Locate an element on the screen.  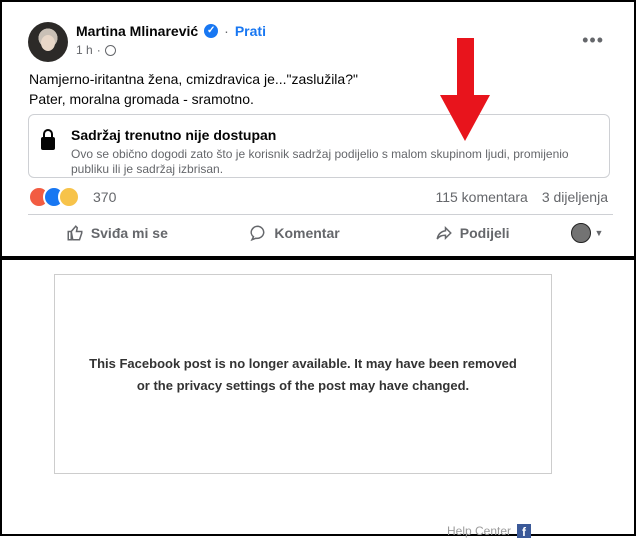
account-switcher: ▼ is located at coordinates (587, 233).